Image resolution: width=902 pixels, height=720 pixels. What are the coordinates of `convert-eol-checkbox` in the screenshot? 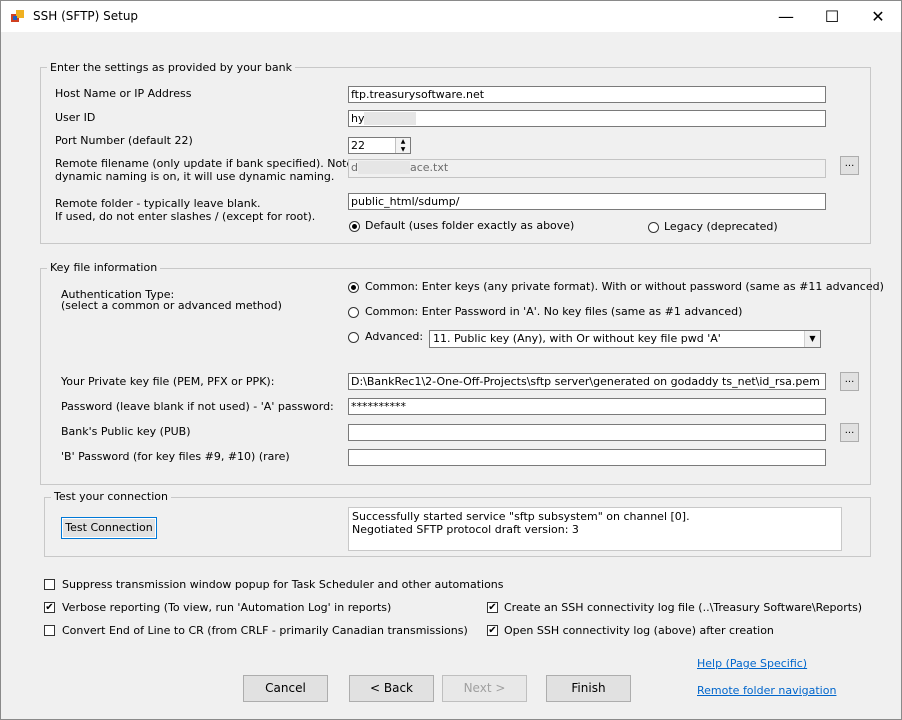 It's located at (49, 630).